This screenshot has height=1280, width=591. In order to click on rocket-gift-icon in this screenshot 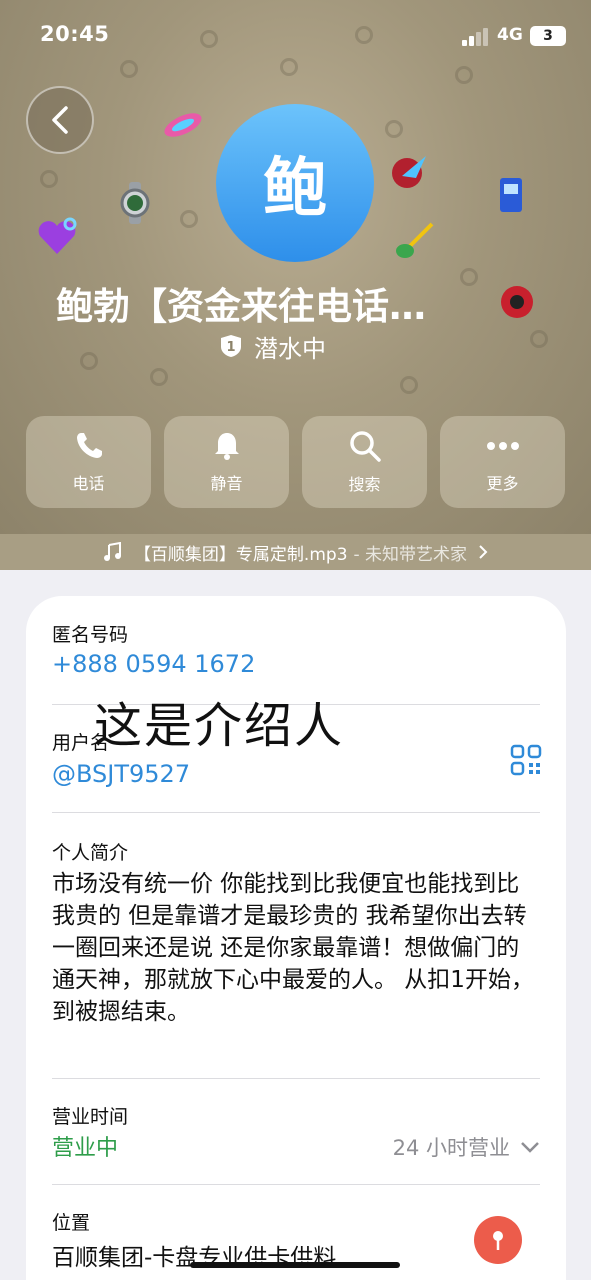, I will do `click(409, 172)`.